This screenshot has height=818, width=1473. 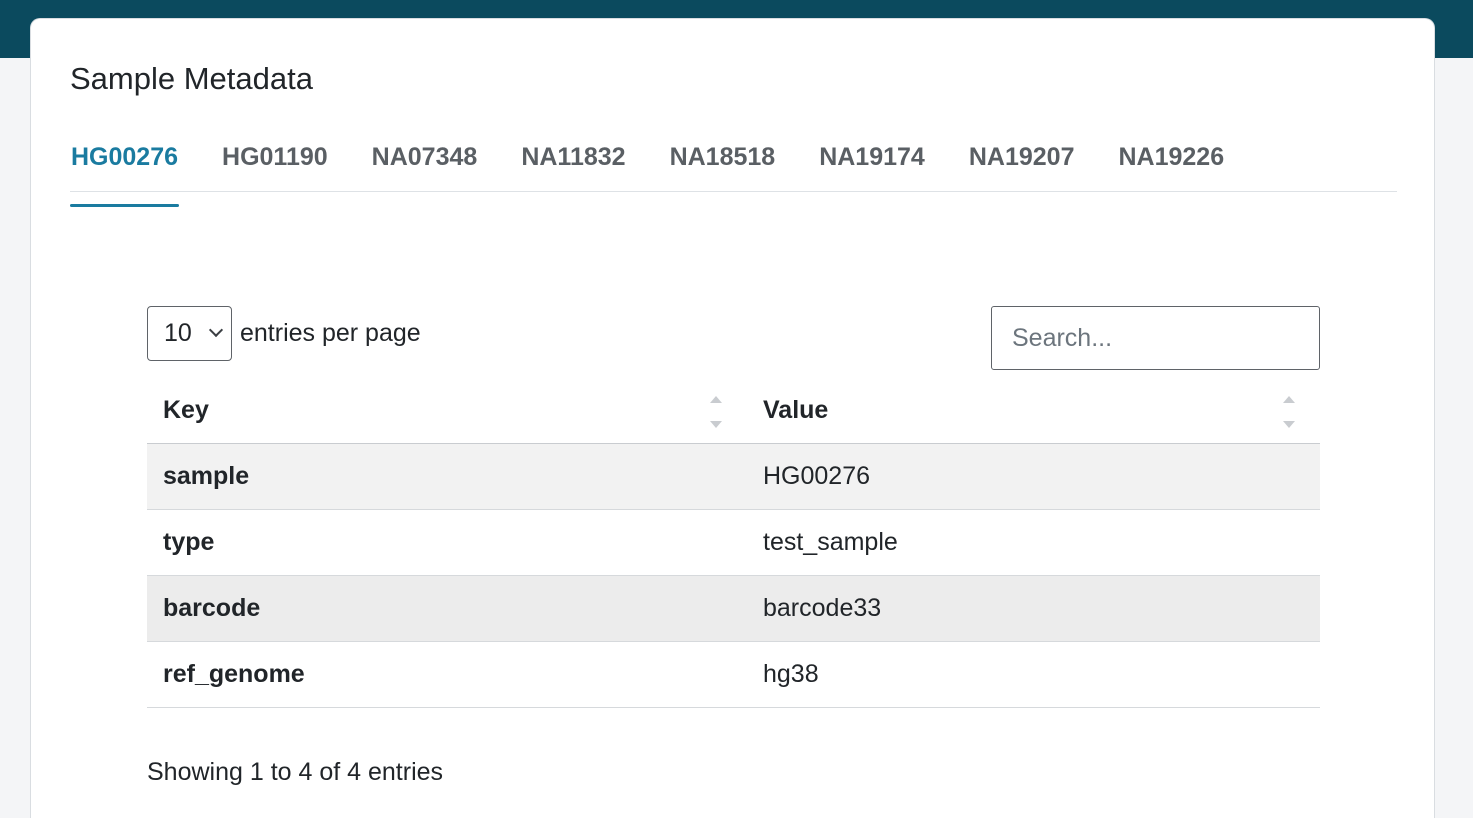 I want to click on table-row: ref_genome hg38, so click(x=733, y=674).